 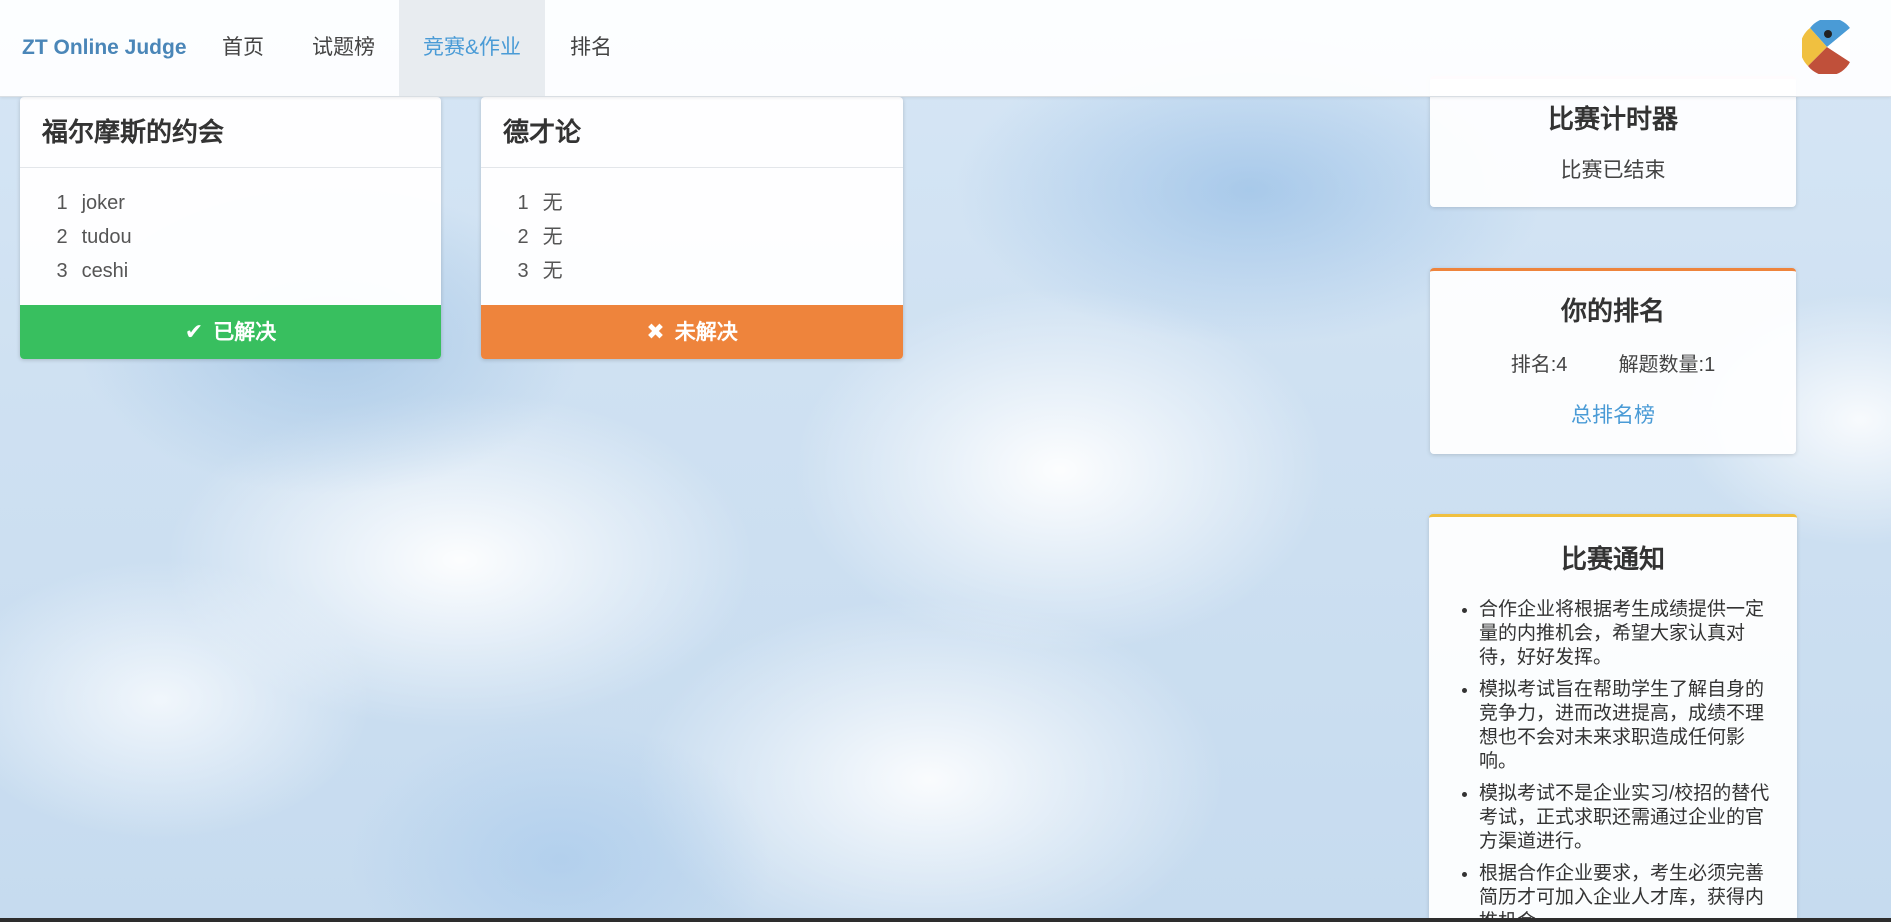 What do you see at coordinates (92, 271) in the screenshot?
I see `list-item: 3 ceshi` at bounding box center [92, 271].